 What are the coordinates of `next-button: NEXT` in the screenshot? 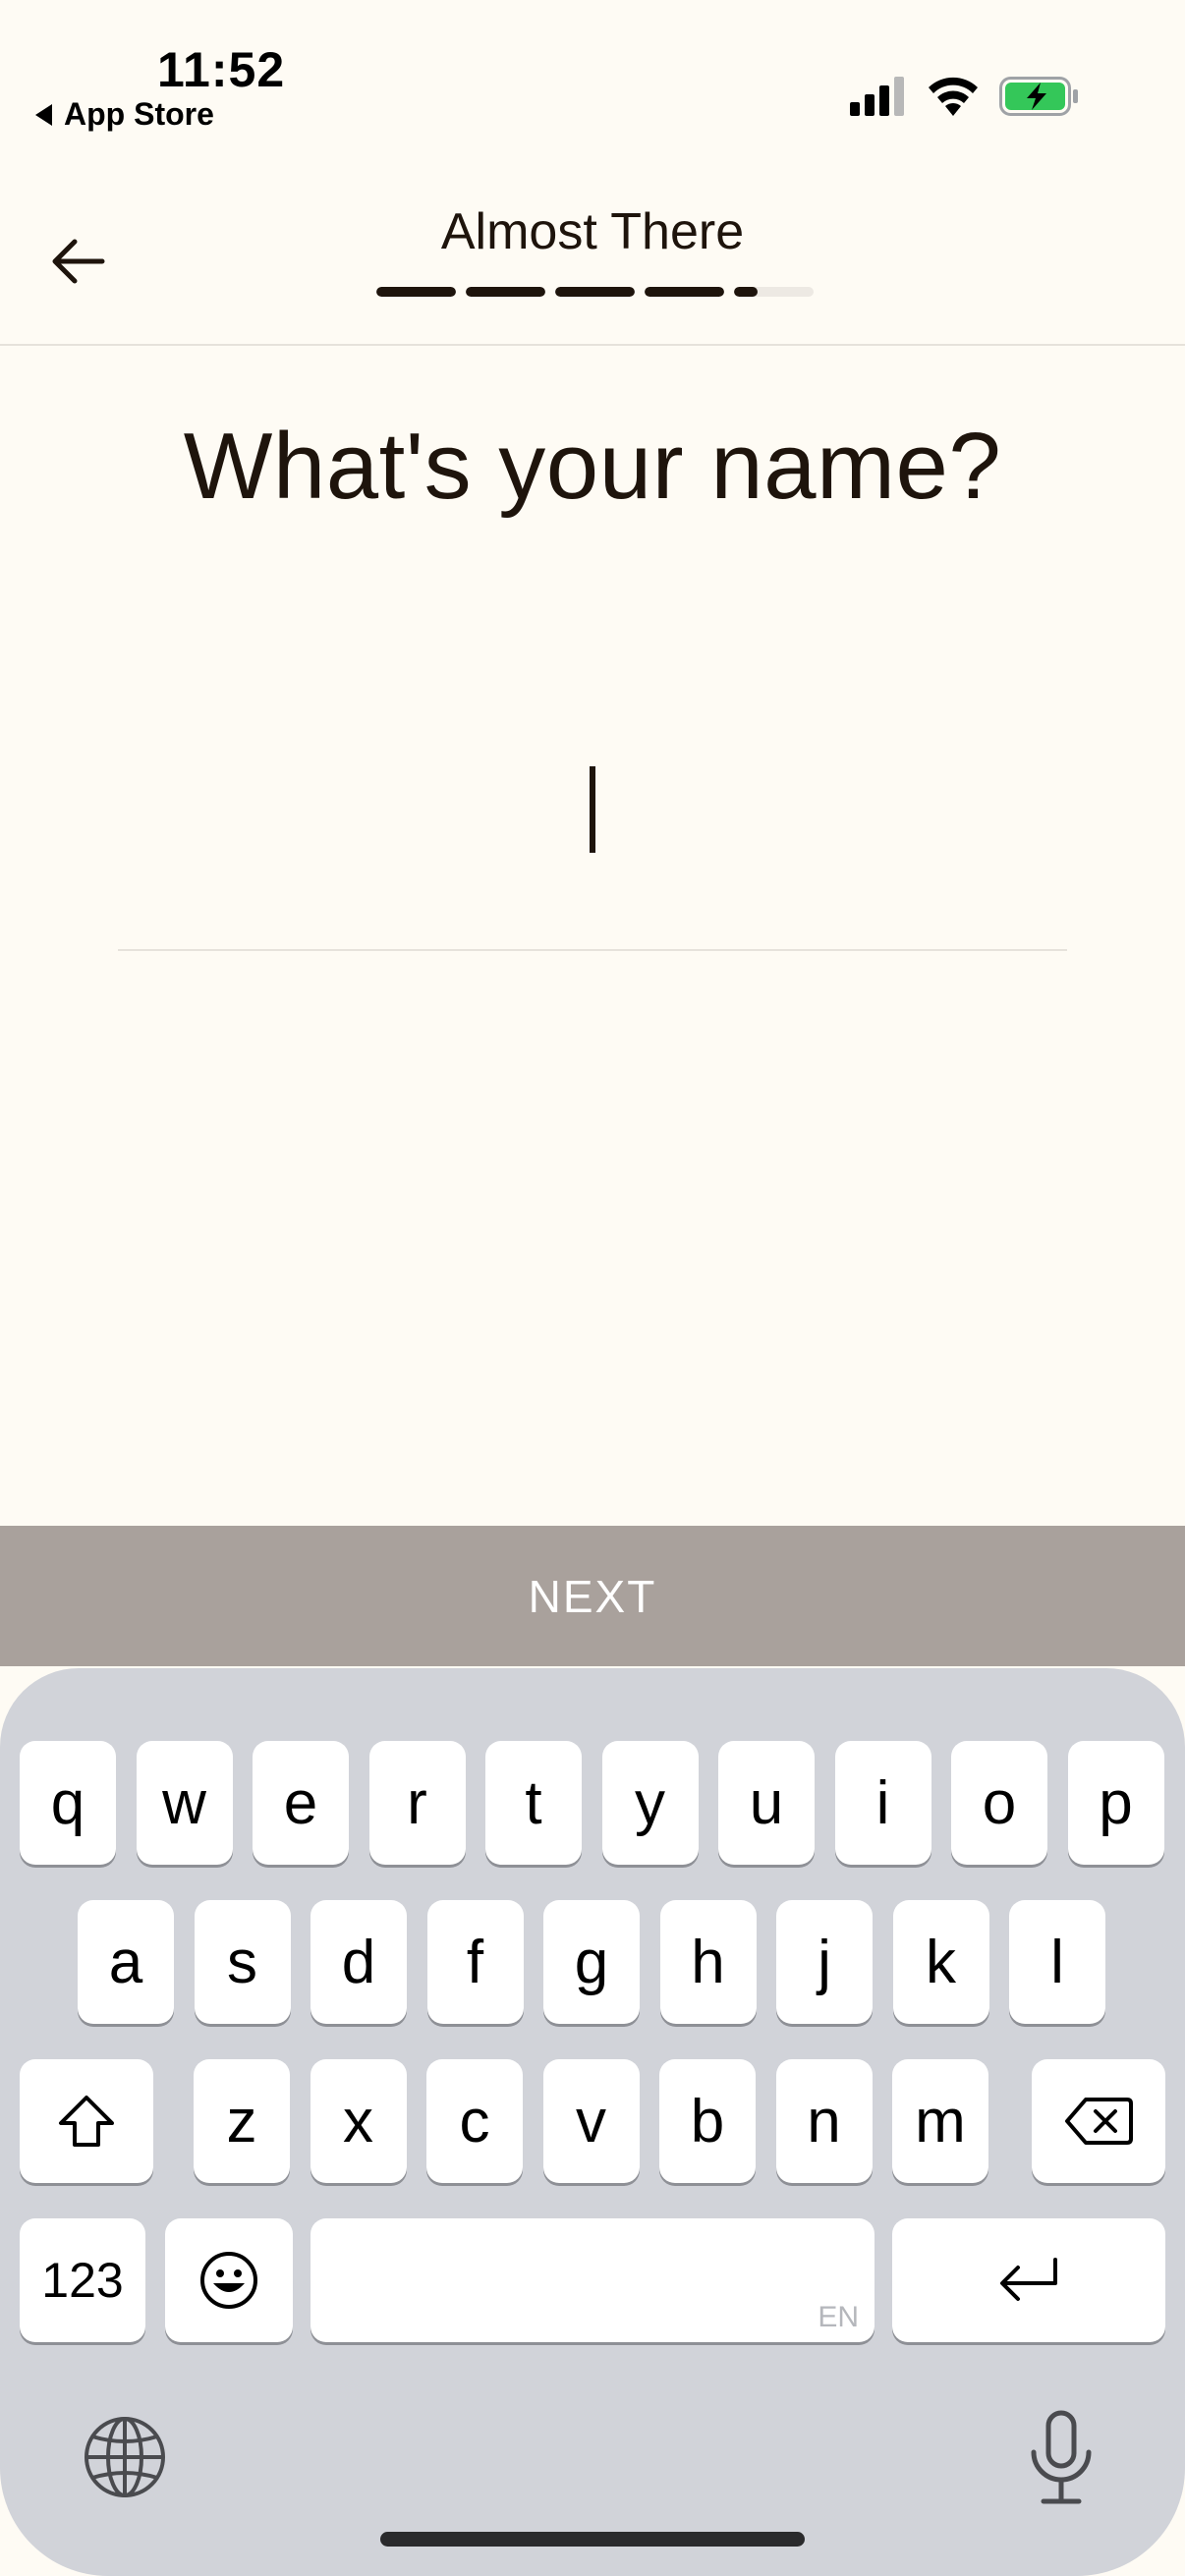 It's located at (592, 1596).